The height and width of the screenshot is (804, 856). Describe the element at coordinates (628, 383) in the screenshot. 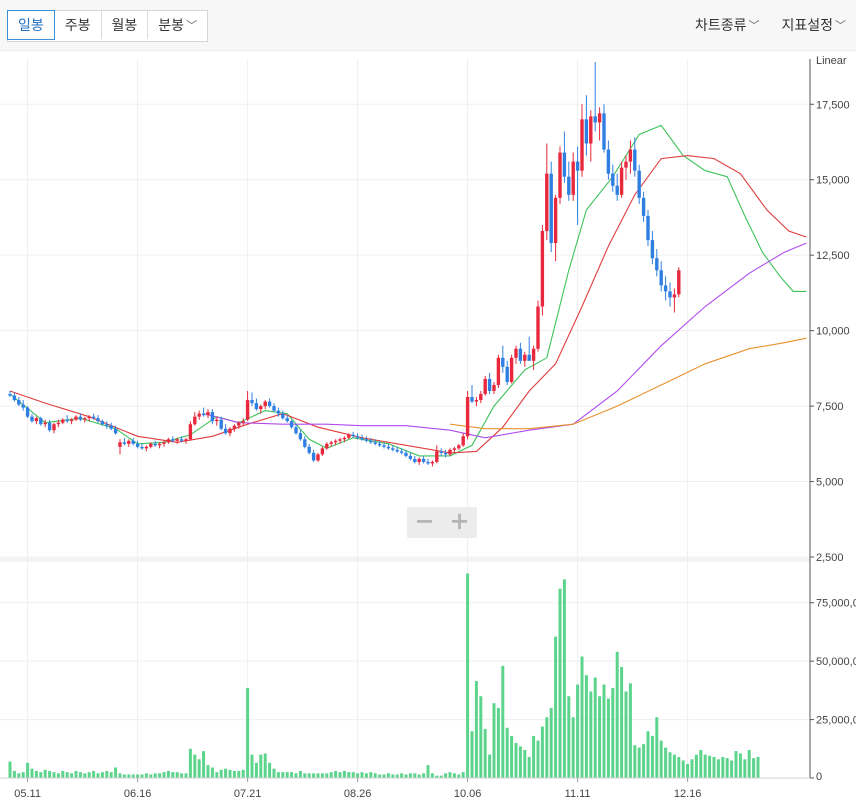

I see `moving-average-line` at that location.